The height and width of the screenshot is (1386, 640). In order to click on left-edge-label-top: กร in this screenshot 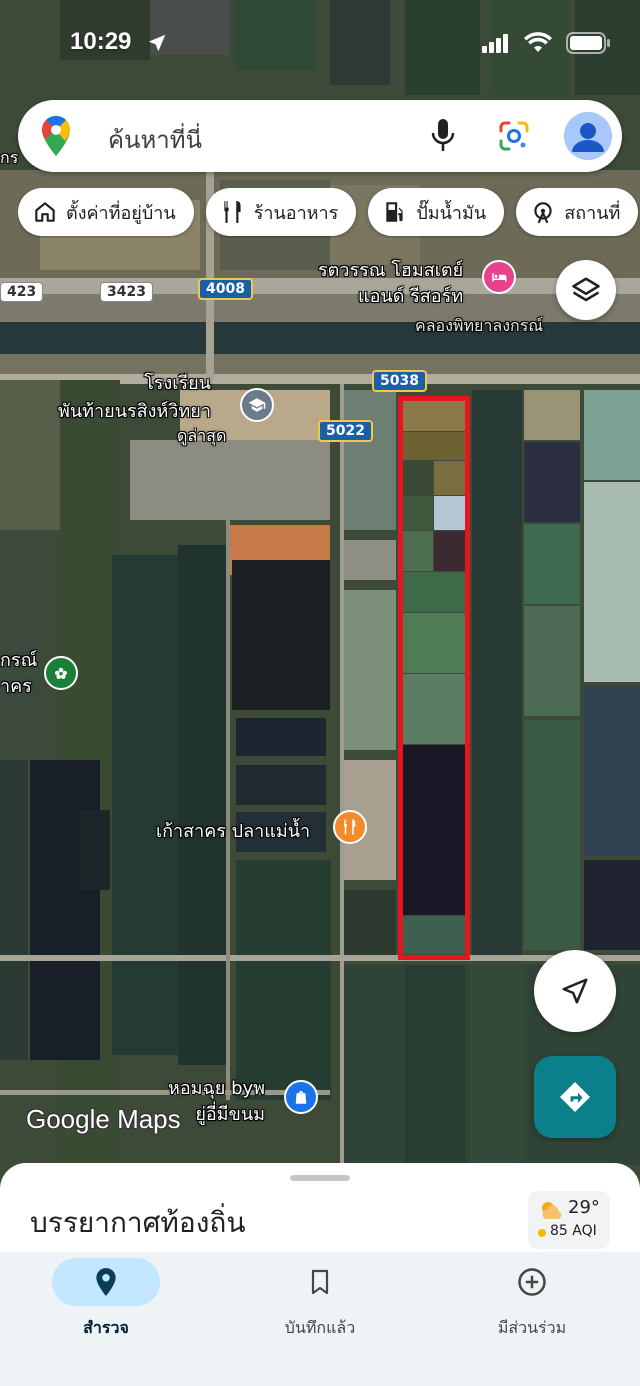, I will do `click(9, 157)`.